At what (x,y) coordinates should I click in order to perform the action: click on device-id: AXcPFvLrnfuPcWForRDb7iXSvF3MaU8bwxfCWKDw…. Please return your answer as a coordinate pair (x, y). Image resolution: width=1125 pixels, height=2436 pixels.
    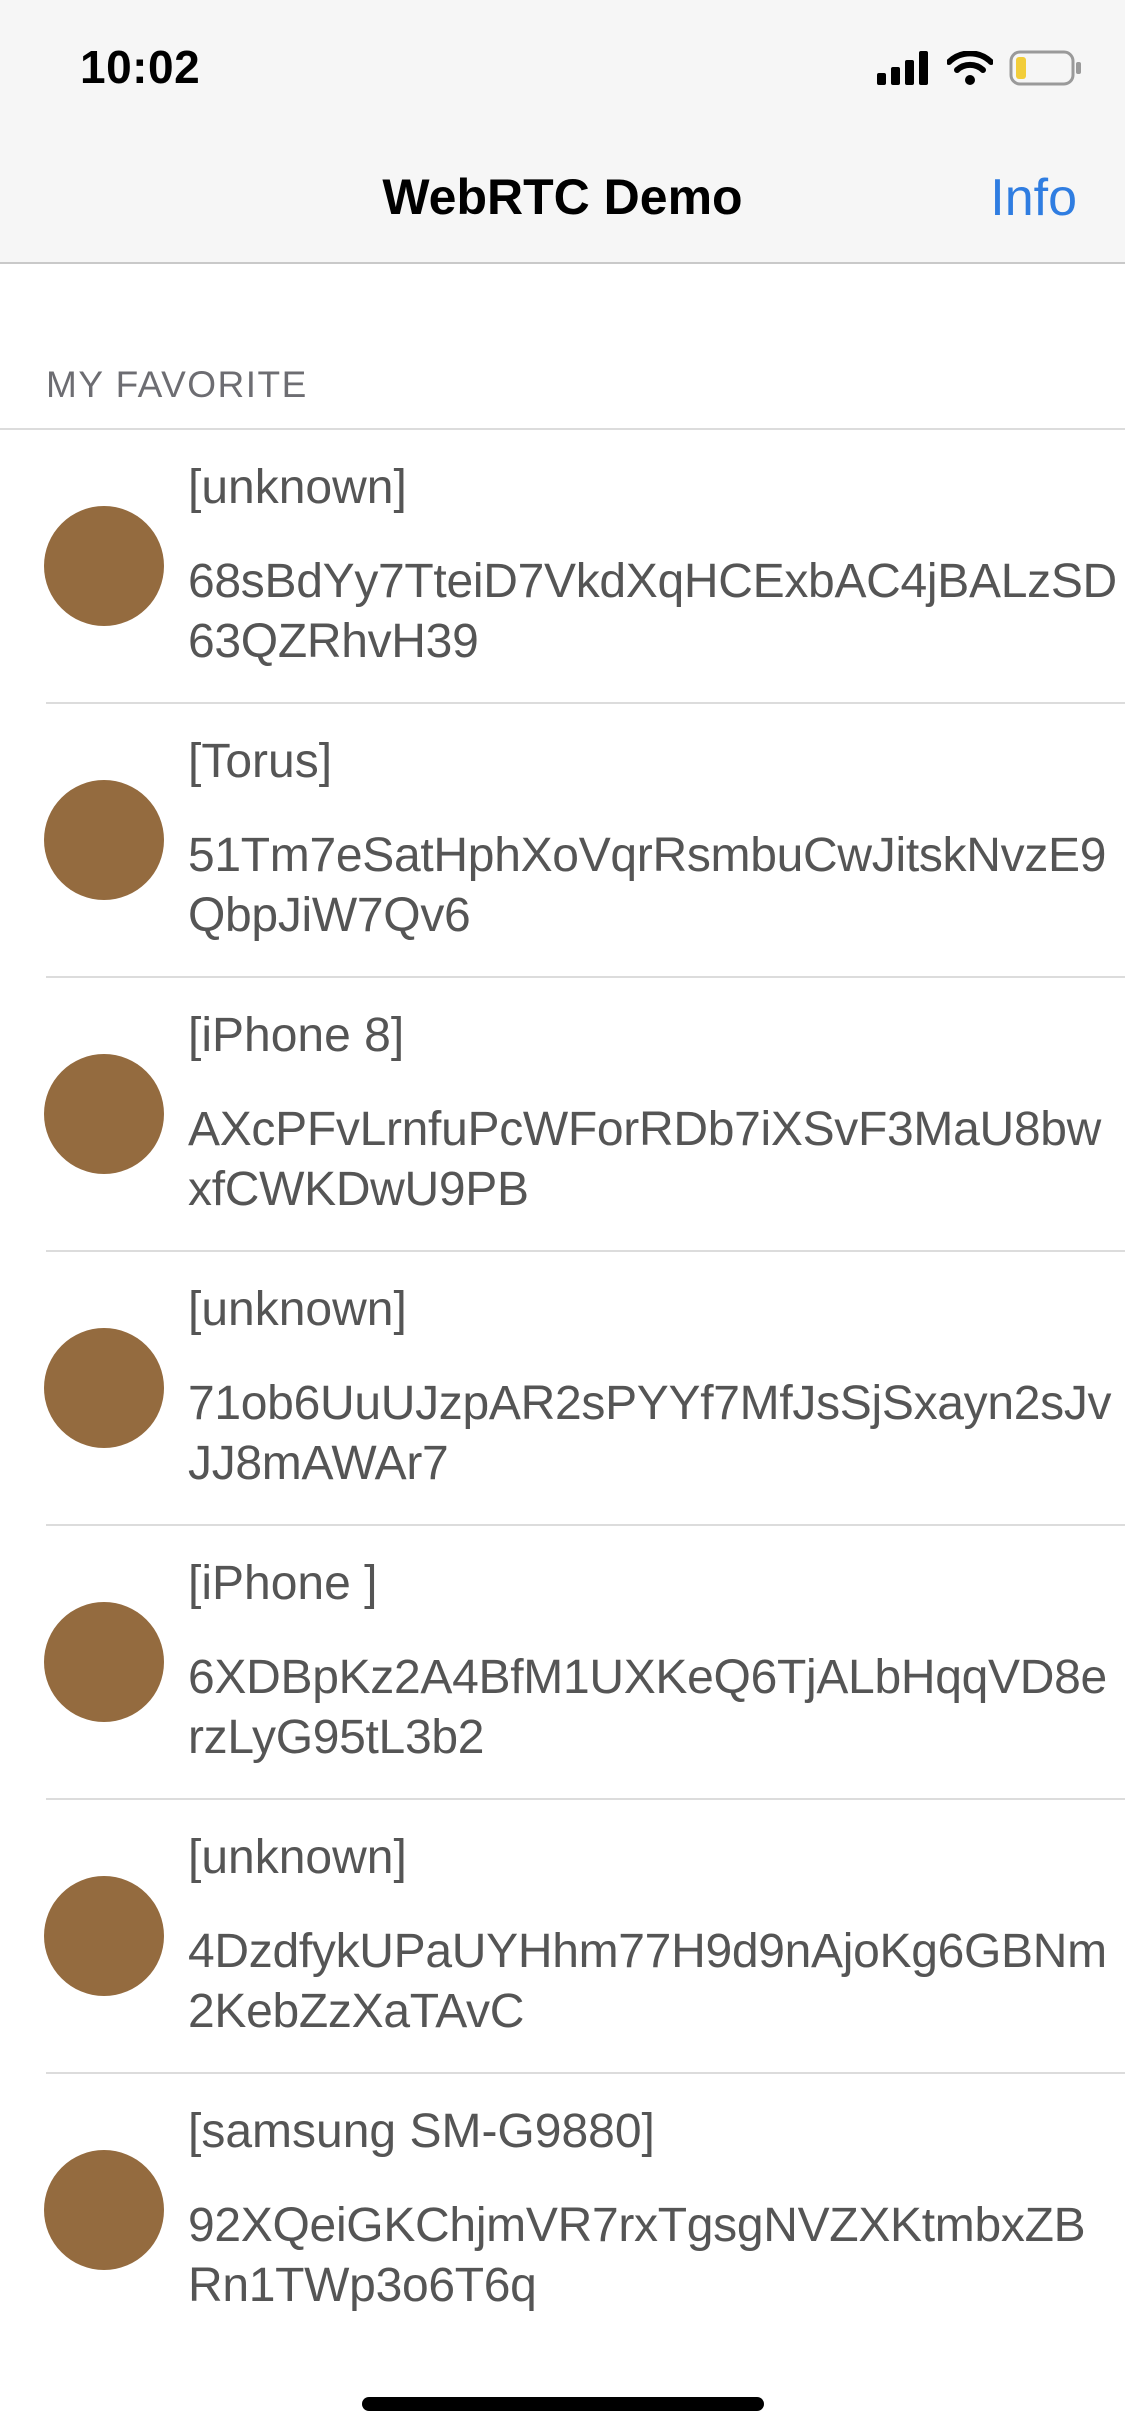
    Looking at the image, I should click on (645, 1159).